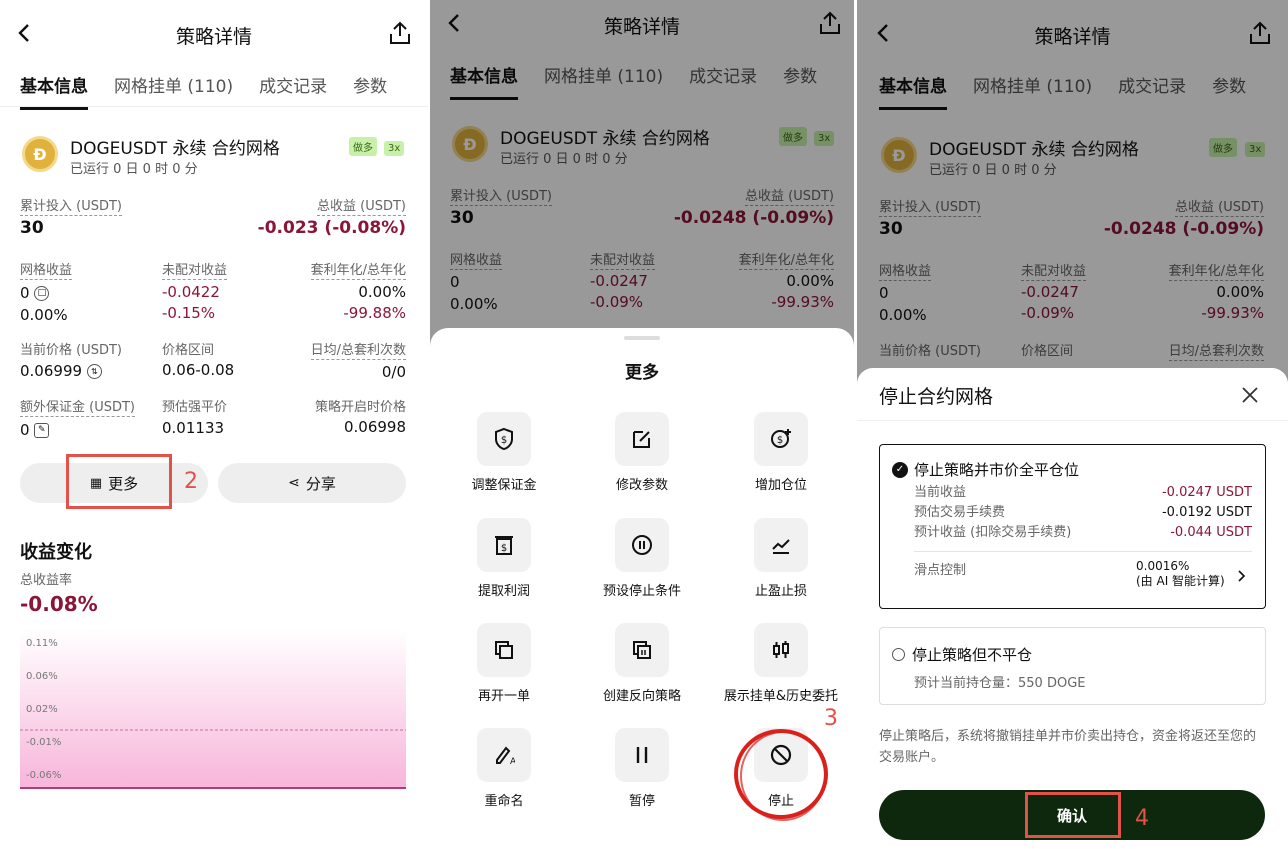 The height and width of the screenshot is (849, 1288). What do you see at coordinates (193, 428) in the screenshot?
I see `liq-value: 0.01133` at bounding box center [193, 428].